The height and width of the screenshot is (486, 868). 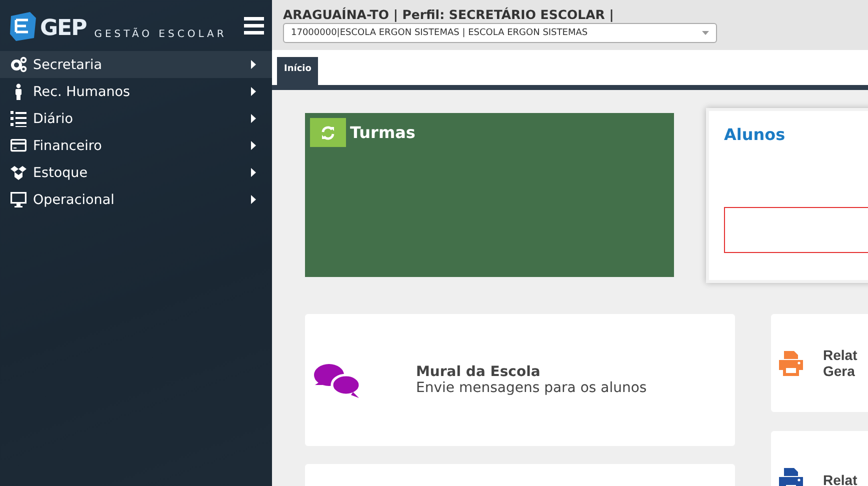 I want to click on refresh-icon, so click(x=328, y=132).